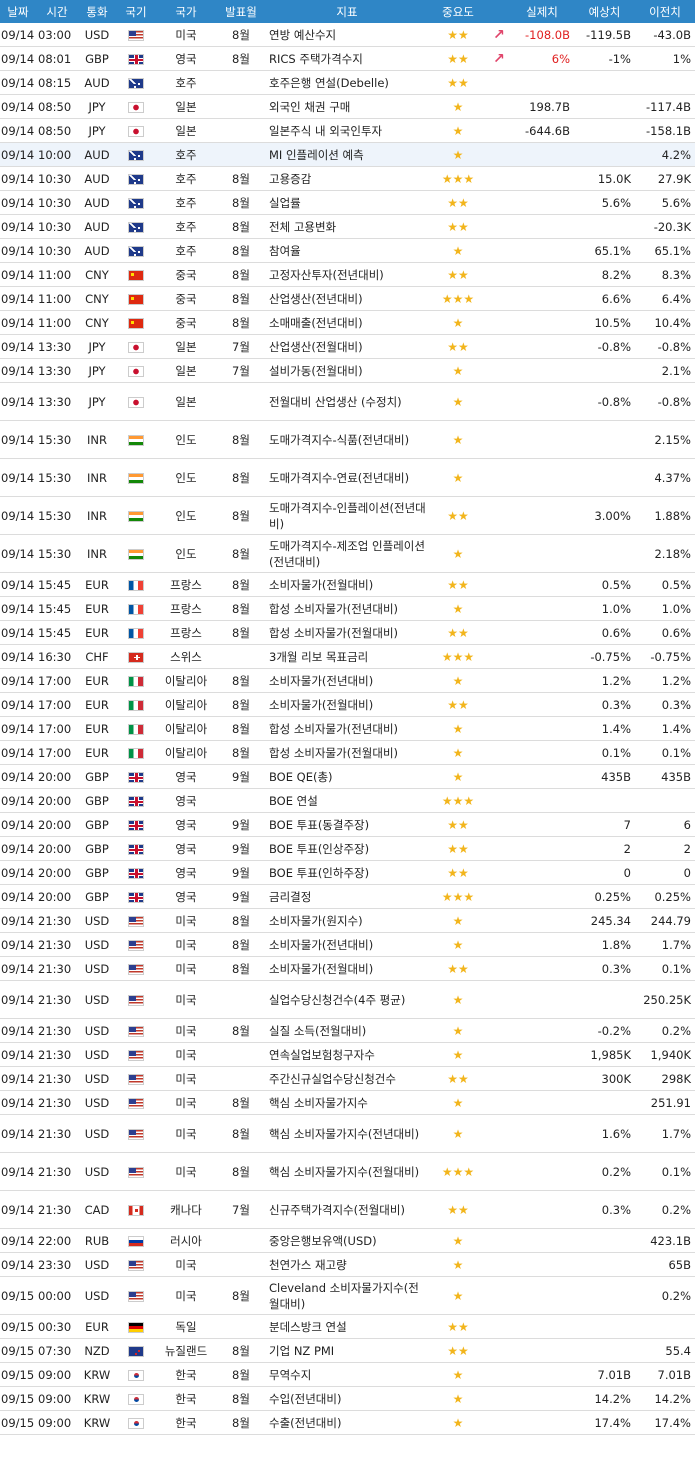 The height and width of the screenshot is (1483, 695). I want to click on header-time: 시간, so click(57, 11).